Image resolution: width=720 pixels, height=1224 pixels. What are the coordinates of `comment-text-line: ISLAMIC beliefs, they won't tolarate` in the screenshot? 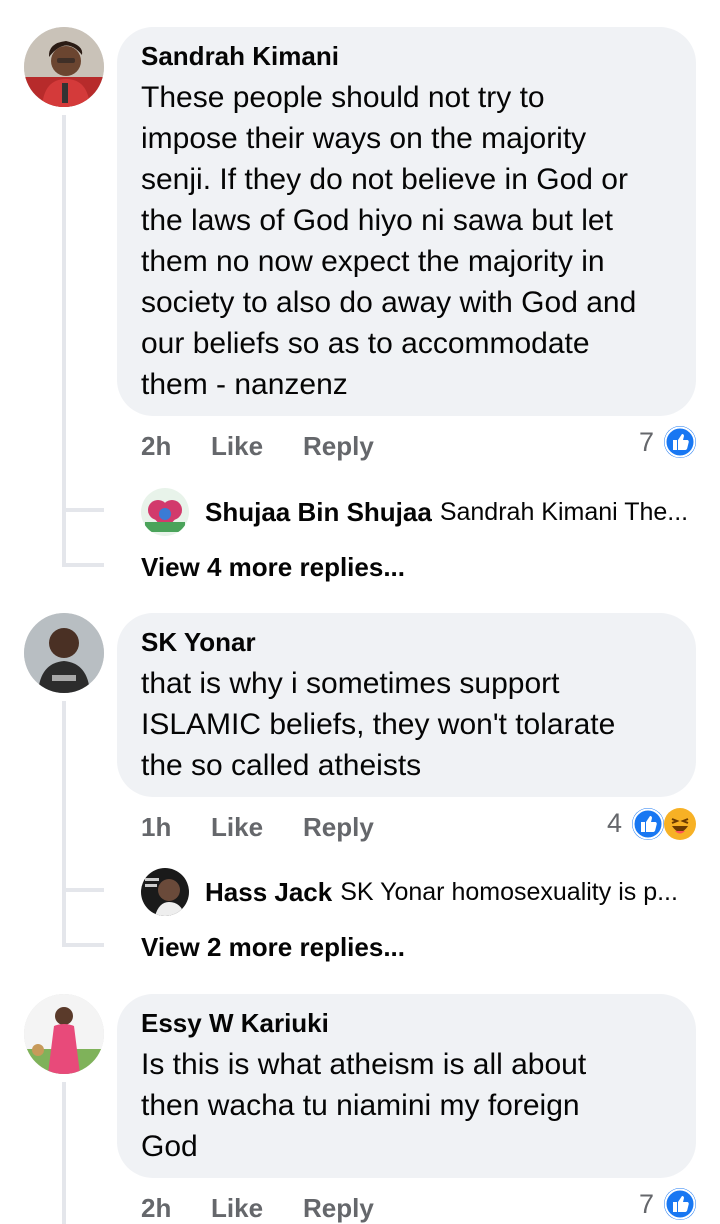 It's located at (378, 724).